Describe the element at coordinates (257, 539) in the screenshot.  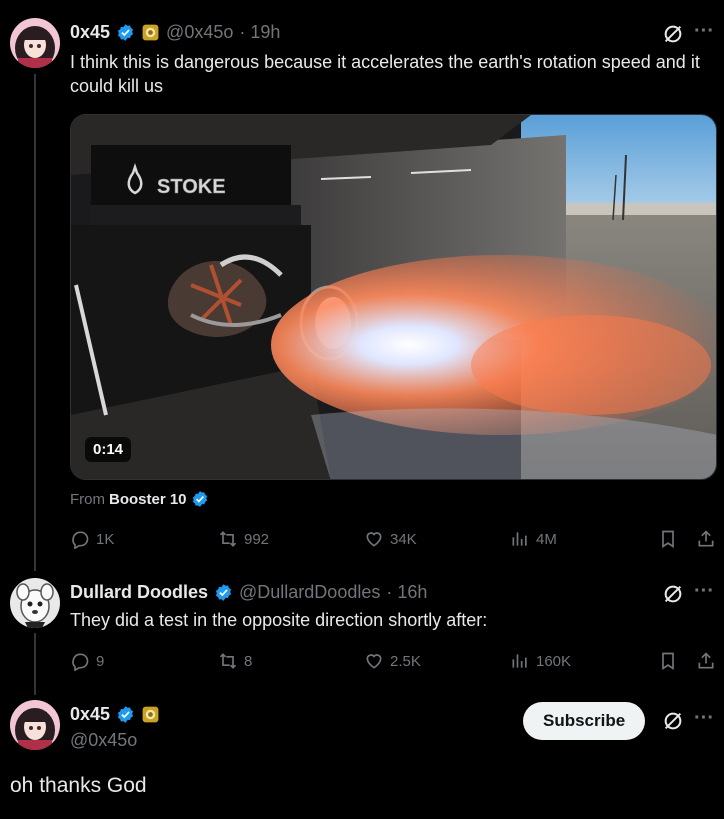
I see `repost-count: 992` at that location.